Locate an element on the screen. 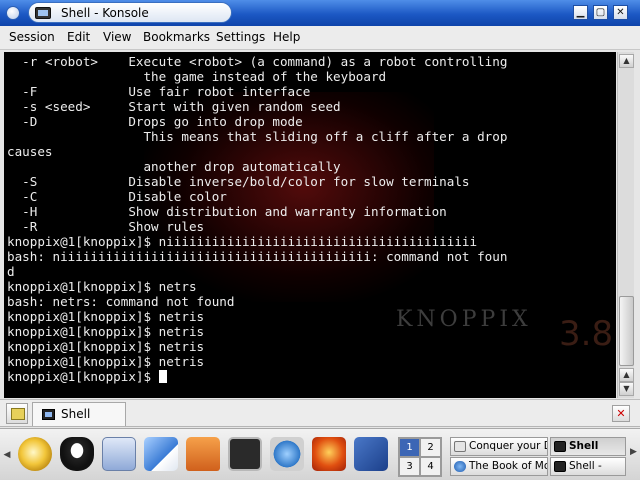  window-titlebar: Shell - Konsole ▁ ▢ ✕ is located at coordinates (320, 13).